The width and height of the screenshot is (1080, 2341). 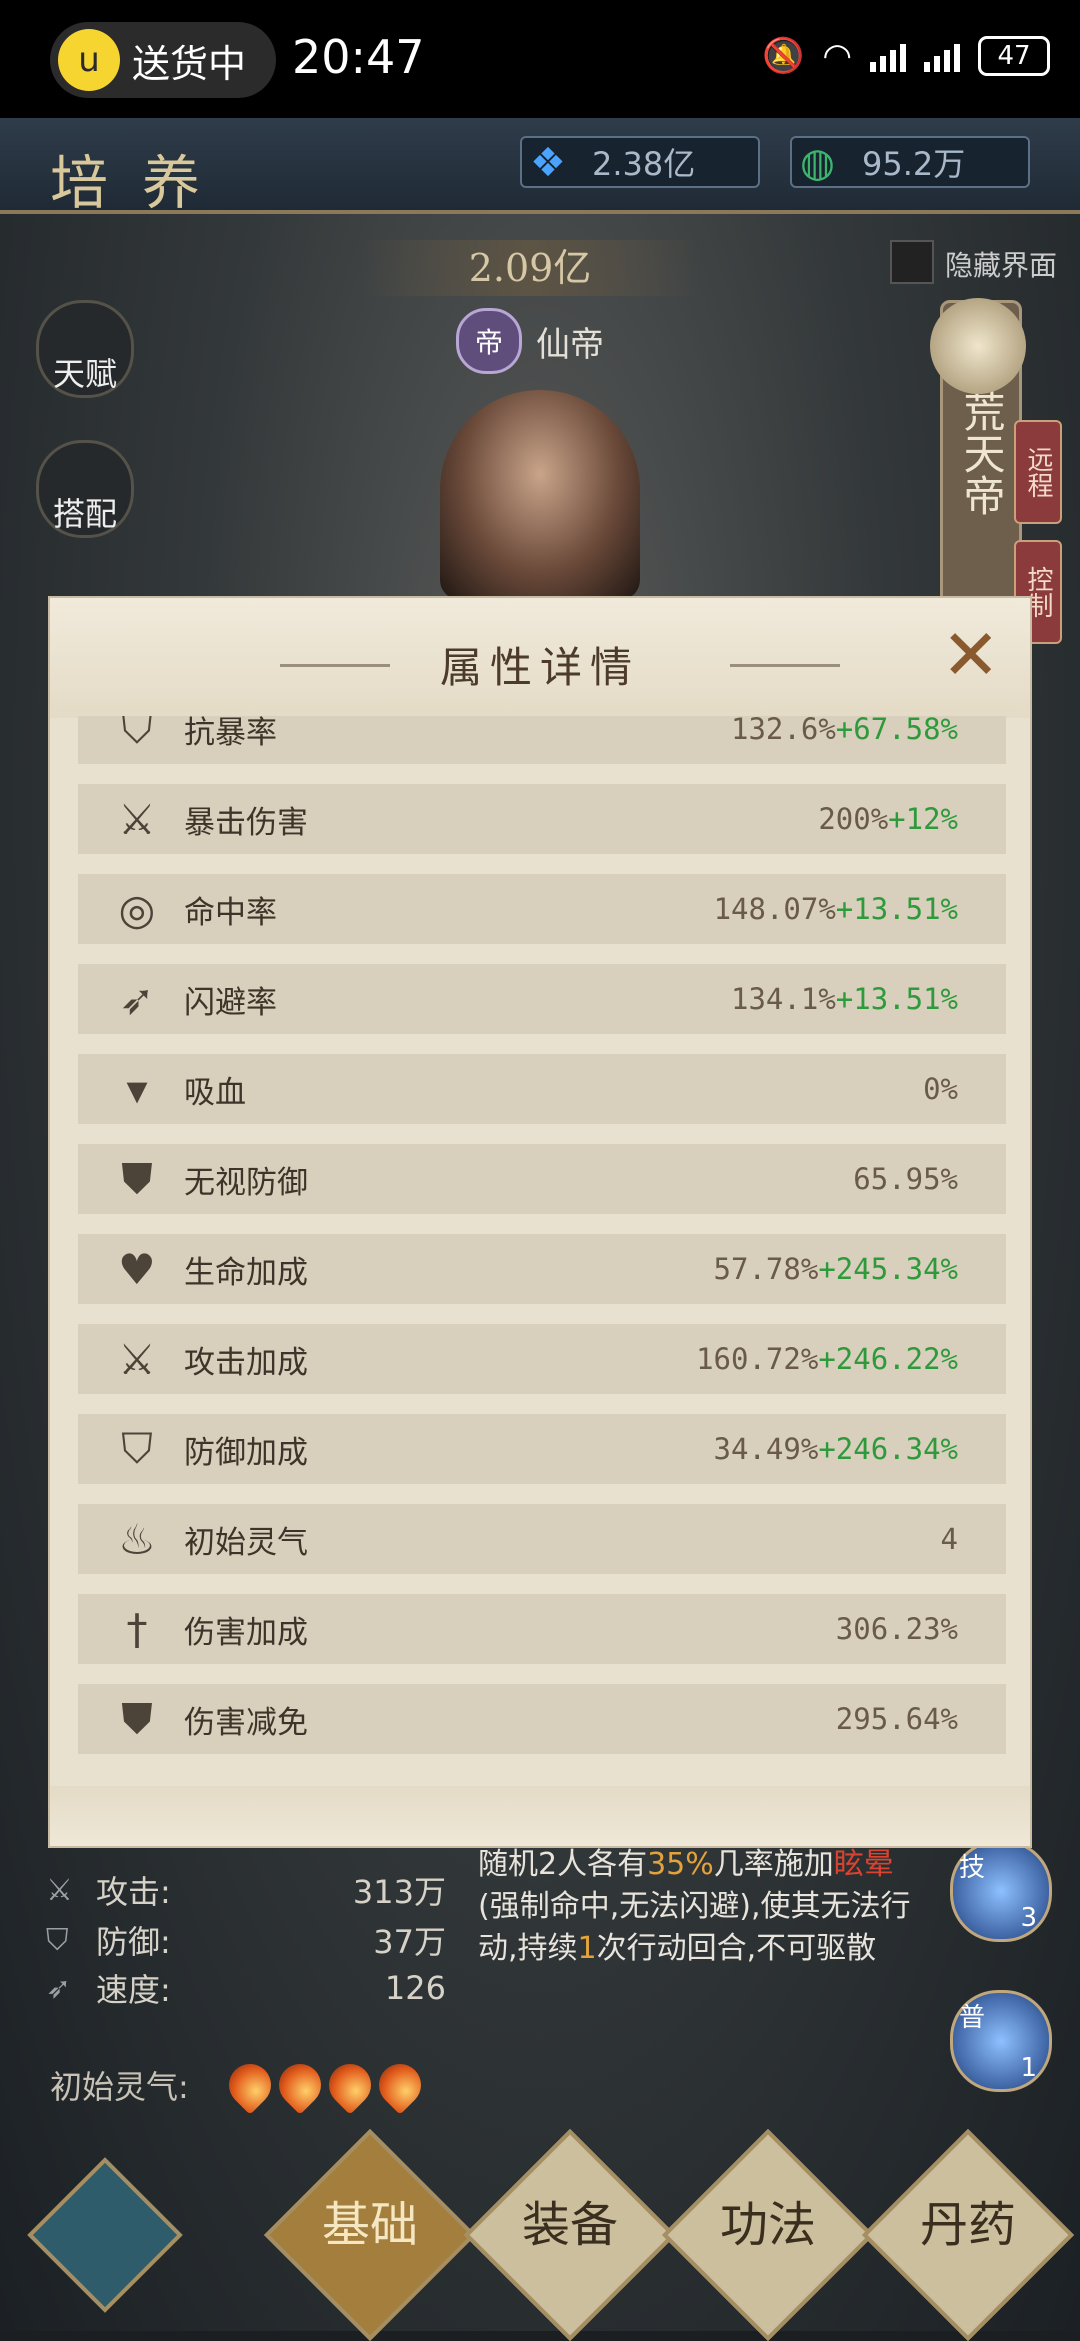 I want to click on attribute-name: 伤害加成, so click(x=246, y=1632).